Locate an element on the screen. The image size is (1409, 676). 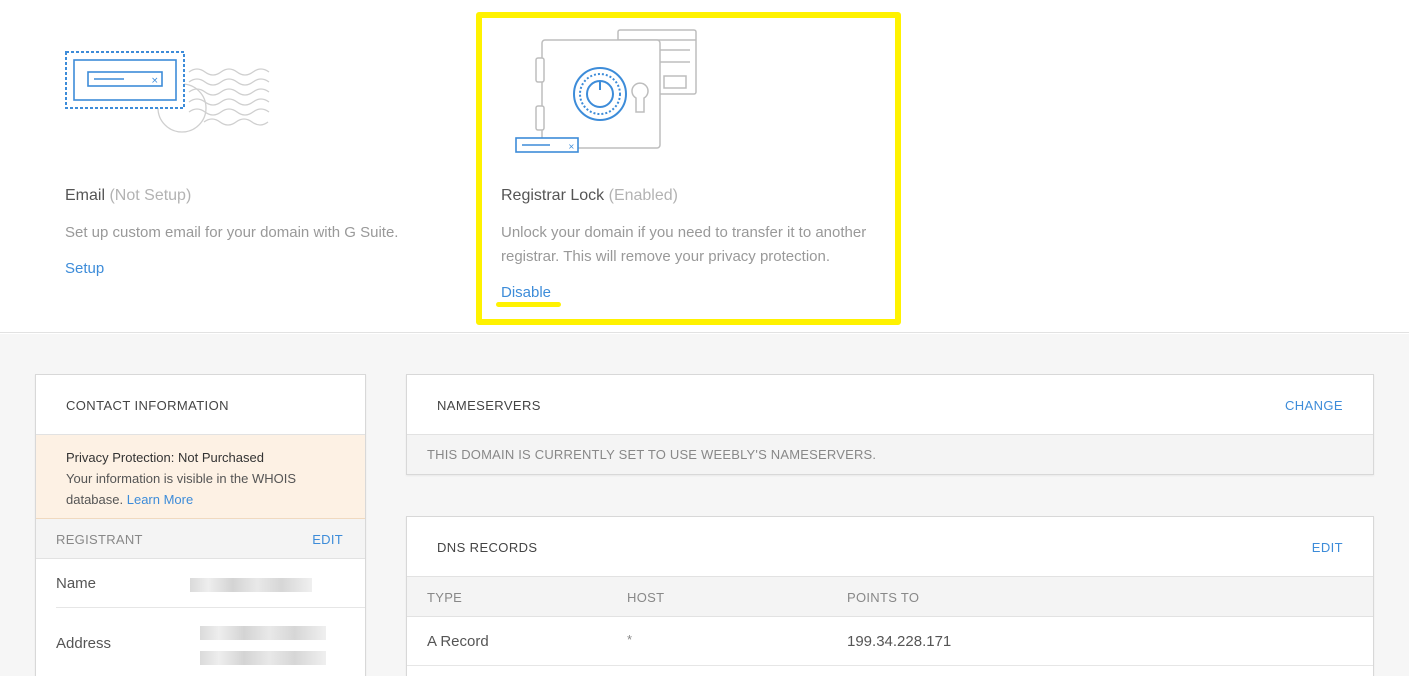
dns-row-points-to: 199.34.228.171 is located at coordinates (899, 641).